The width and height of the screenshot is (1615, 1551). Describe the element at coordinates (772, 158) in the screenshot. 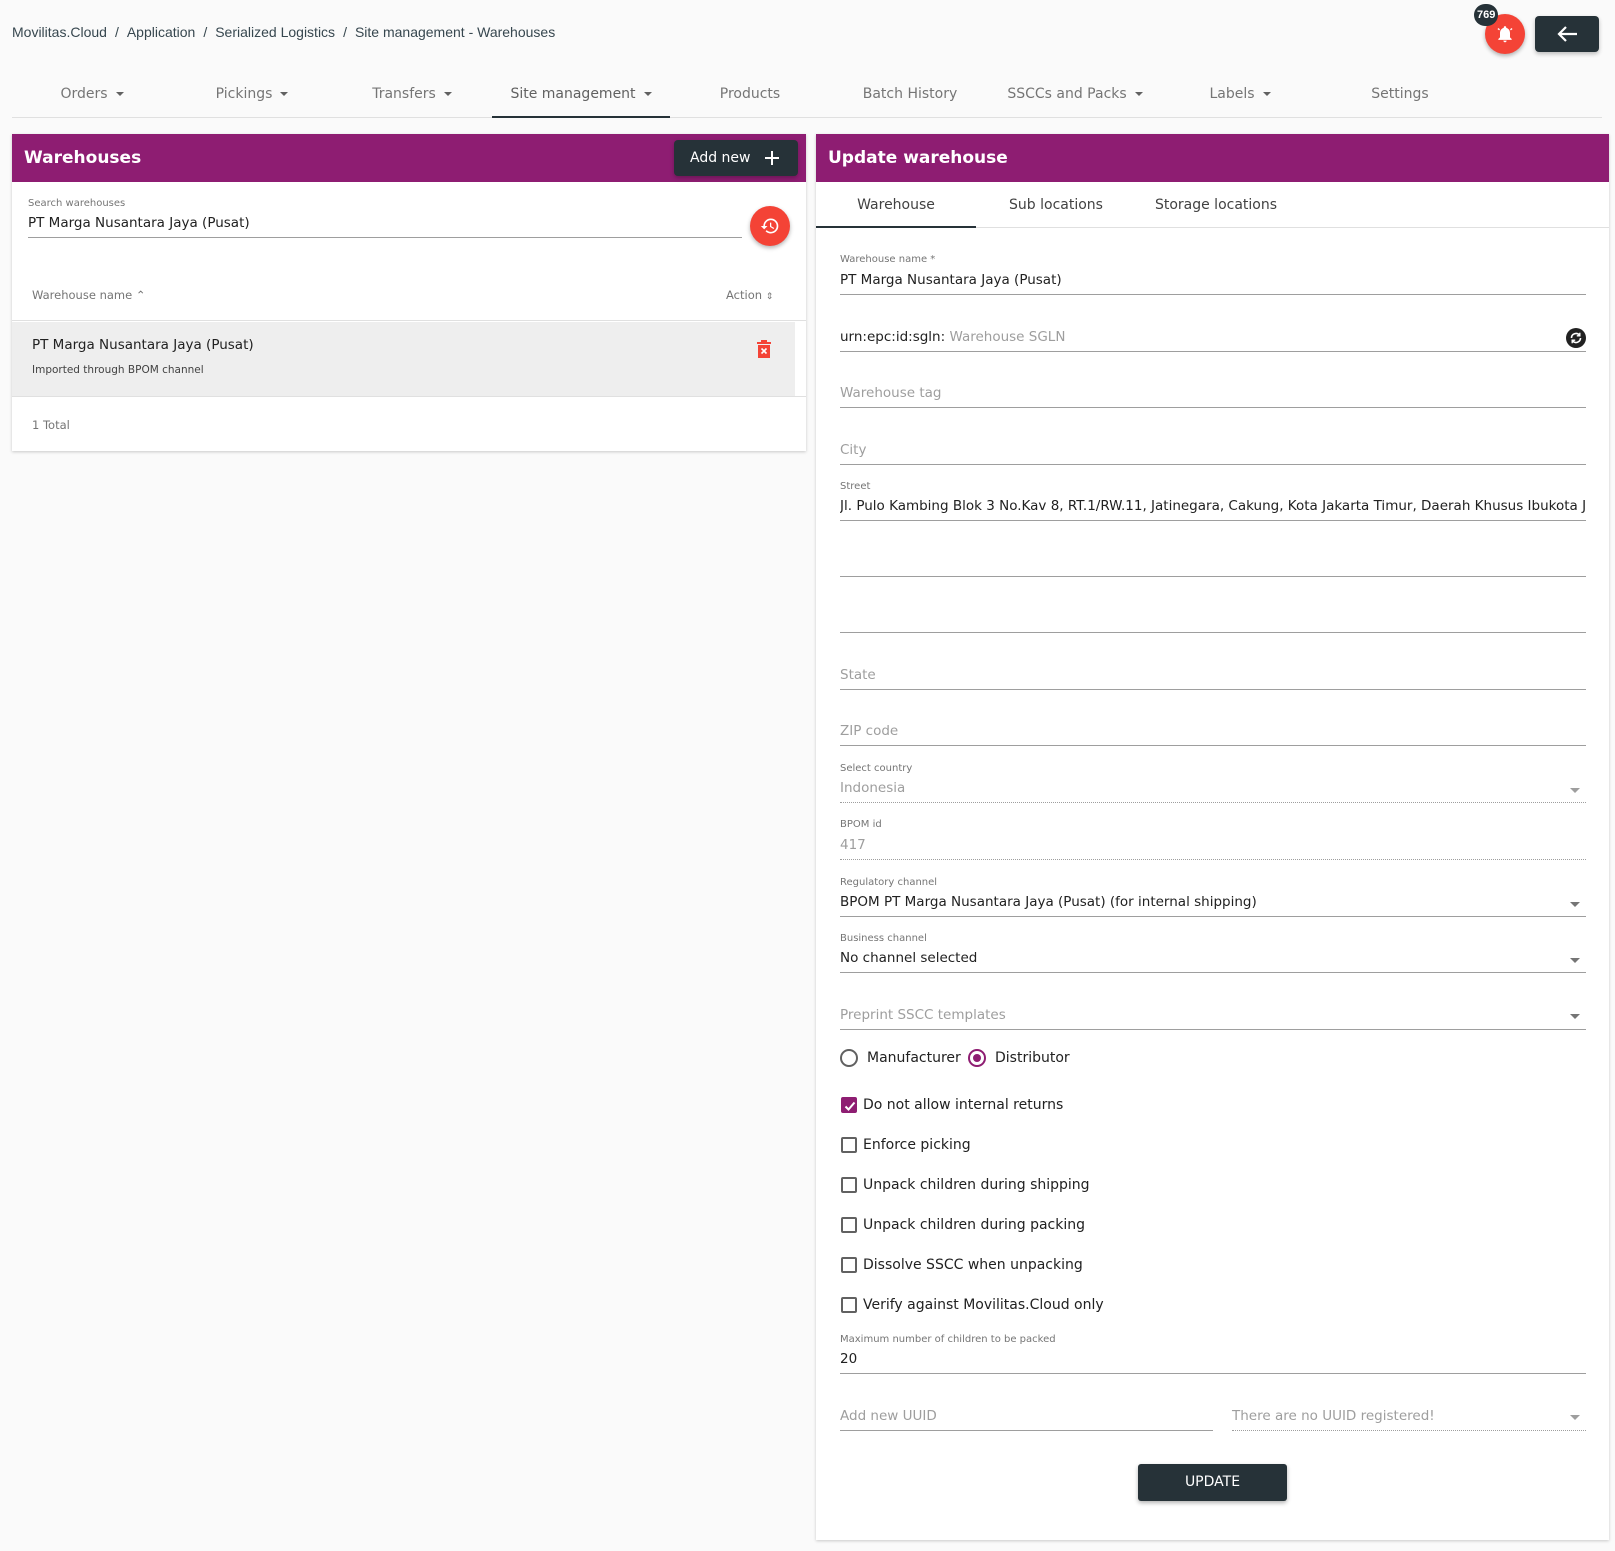

I see `plus-icon` at that location.